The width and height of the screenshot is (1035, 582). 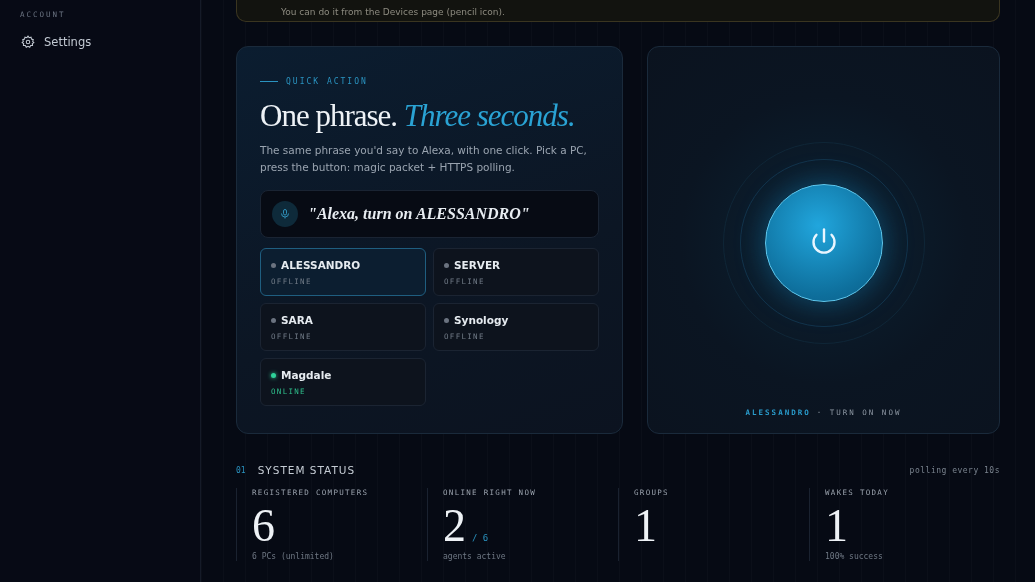 I want to click on computer-name: SERVER, so click(x=477, y=265).